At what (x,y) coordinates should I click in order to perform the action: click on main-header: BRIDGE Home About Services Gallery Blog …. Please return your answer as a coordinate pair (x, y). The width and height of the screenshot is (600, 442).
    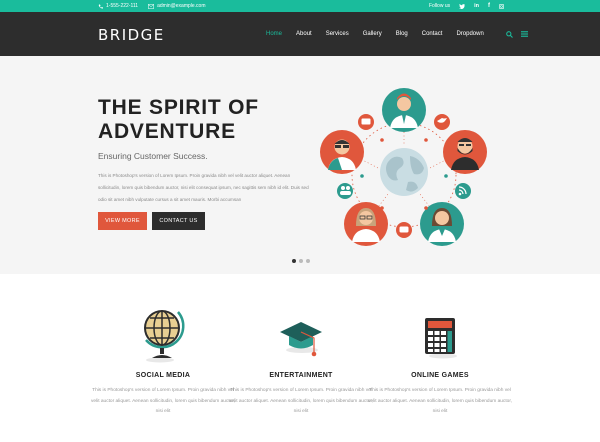
    Looking at the image, I should click on (300, 34).